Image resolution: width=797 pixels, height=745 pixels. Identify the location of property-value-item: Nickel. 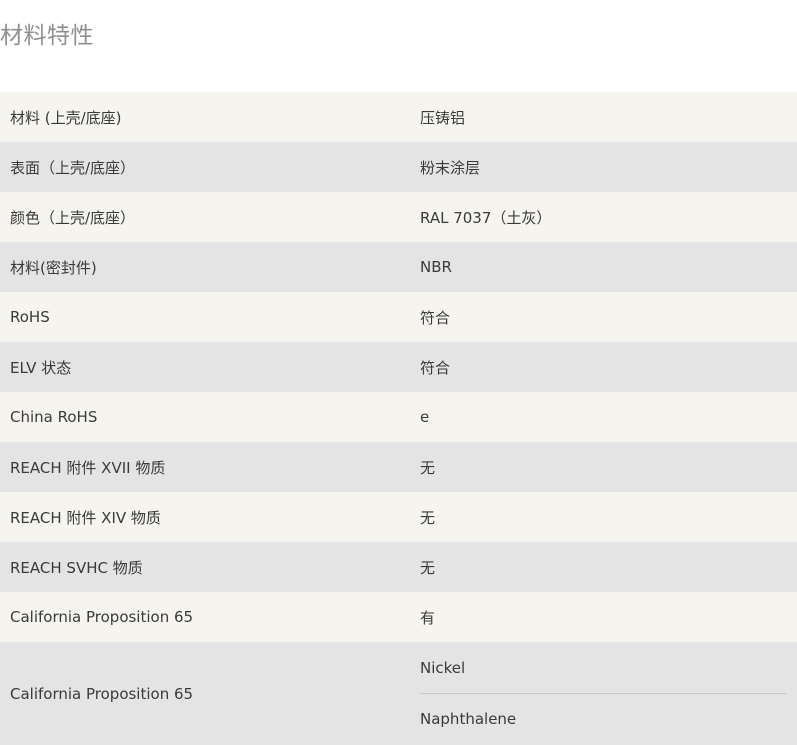
(443, 668).